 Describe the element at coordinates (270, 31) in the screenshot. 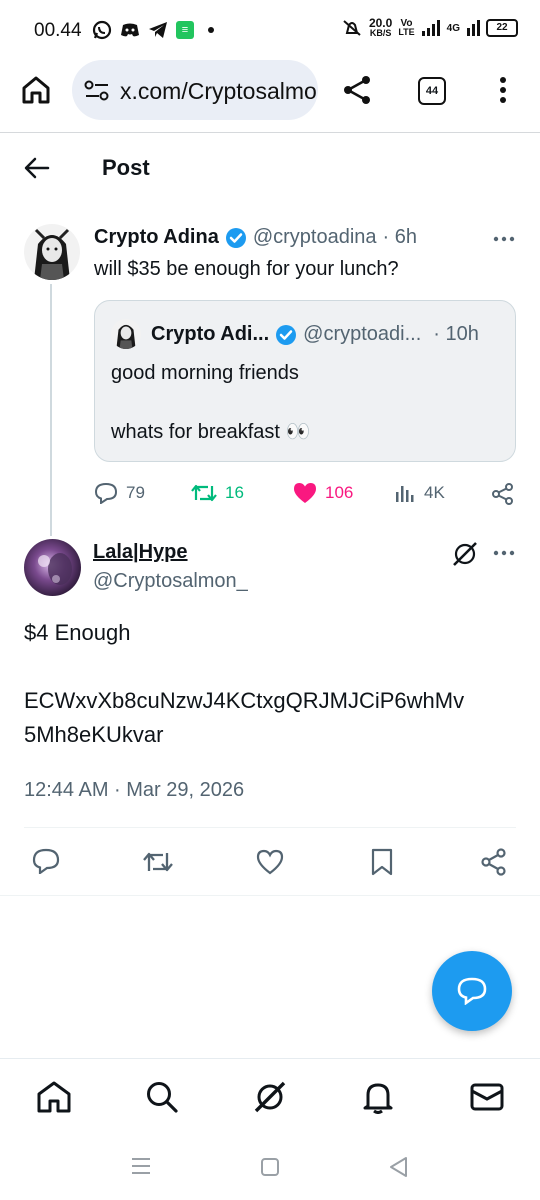

I see `status-bar: 00.44 ≡ 20.0 KB/S Vo LTE 4G 22` at that location.